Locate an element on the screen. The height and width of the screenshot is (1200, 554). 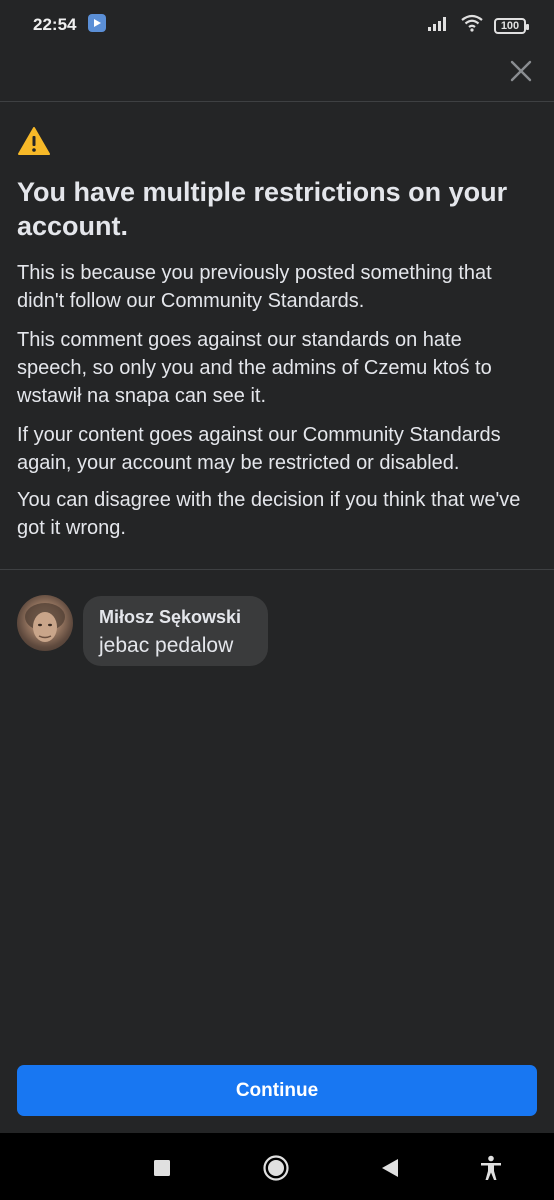
close-icon is located at coordinates (521, 71).